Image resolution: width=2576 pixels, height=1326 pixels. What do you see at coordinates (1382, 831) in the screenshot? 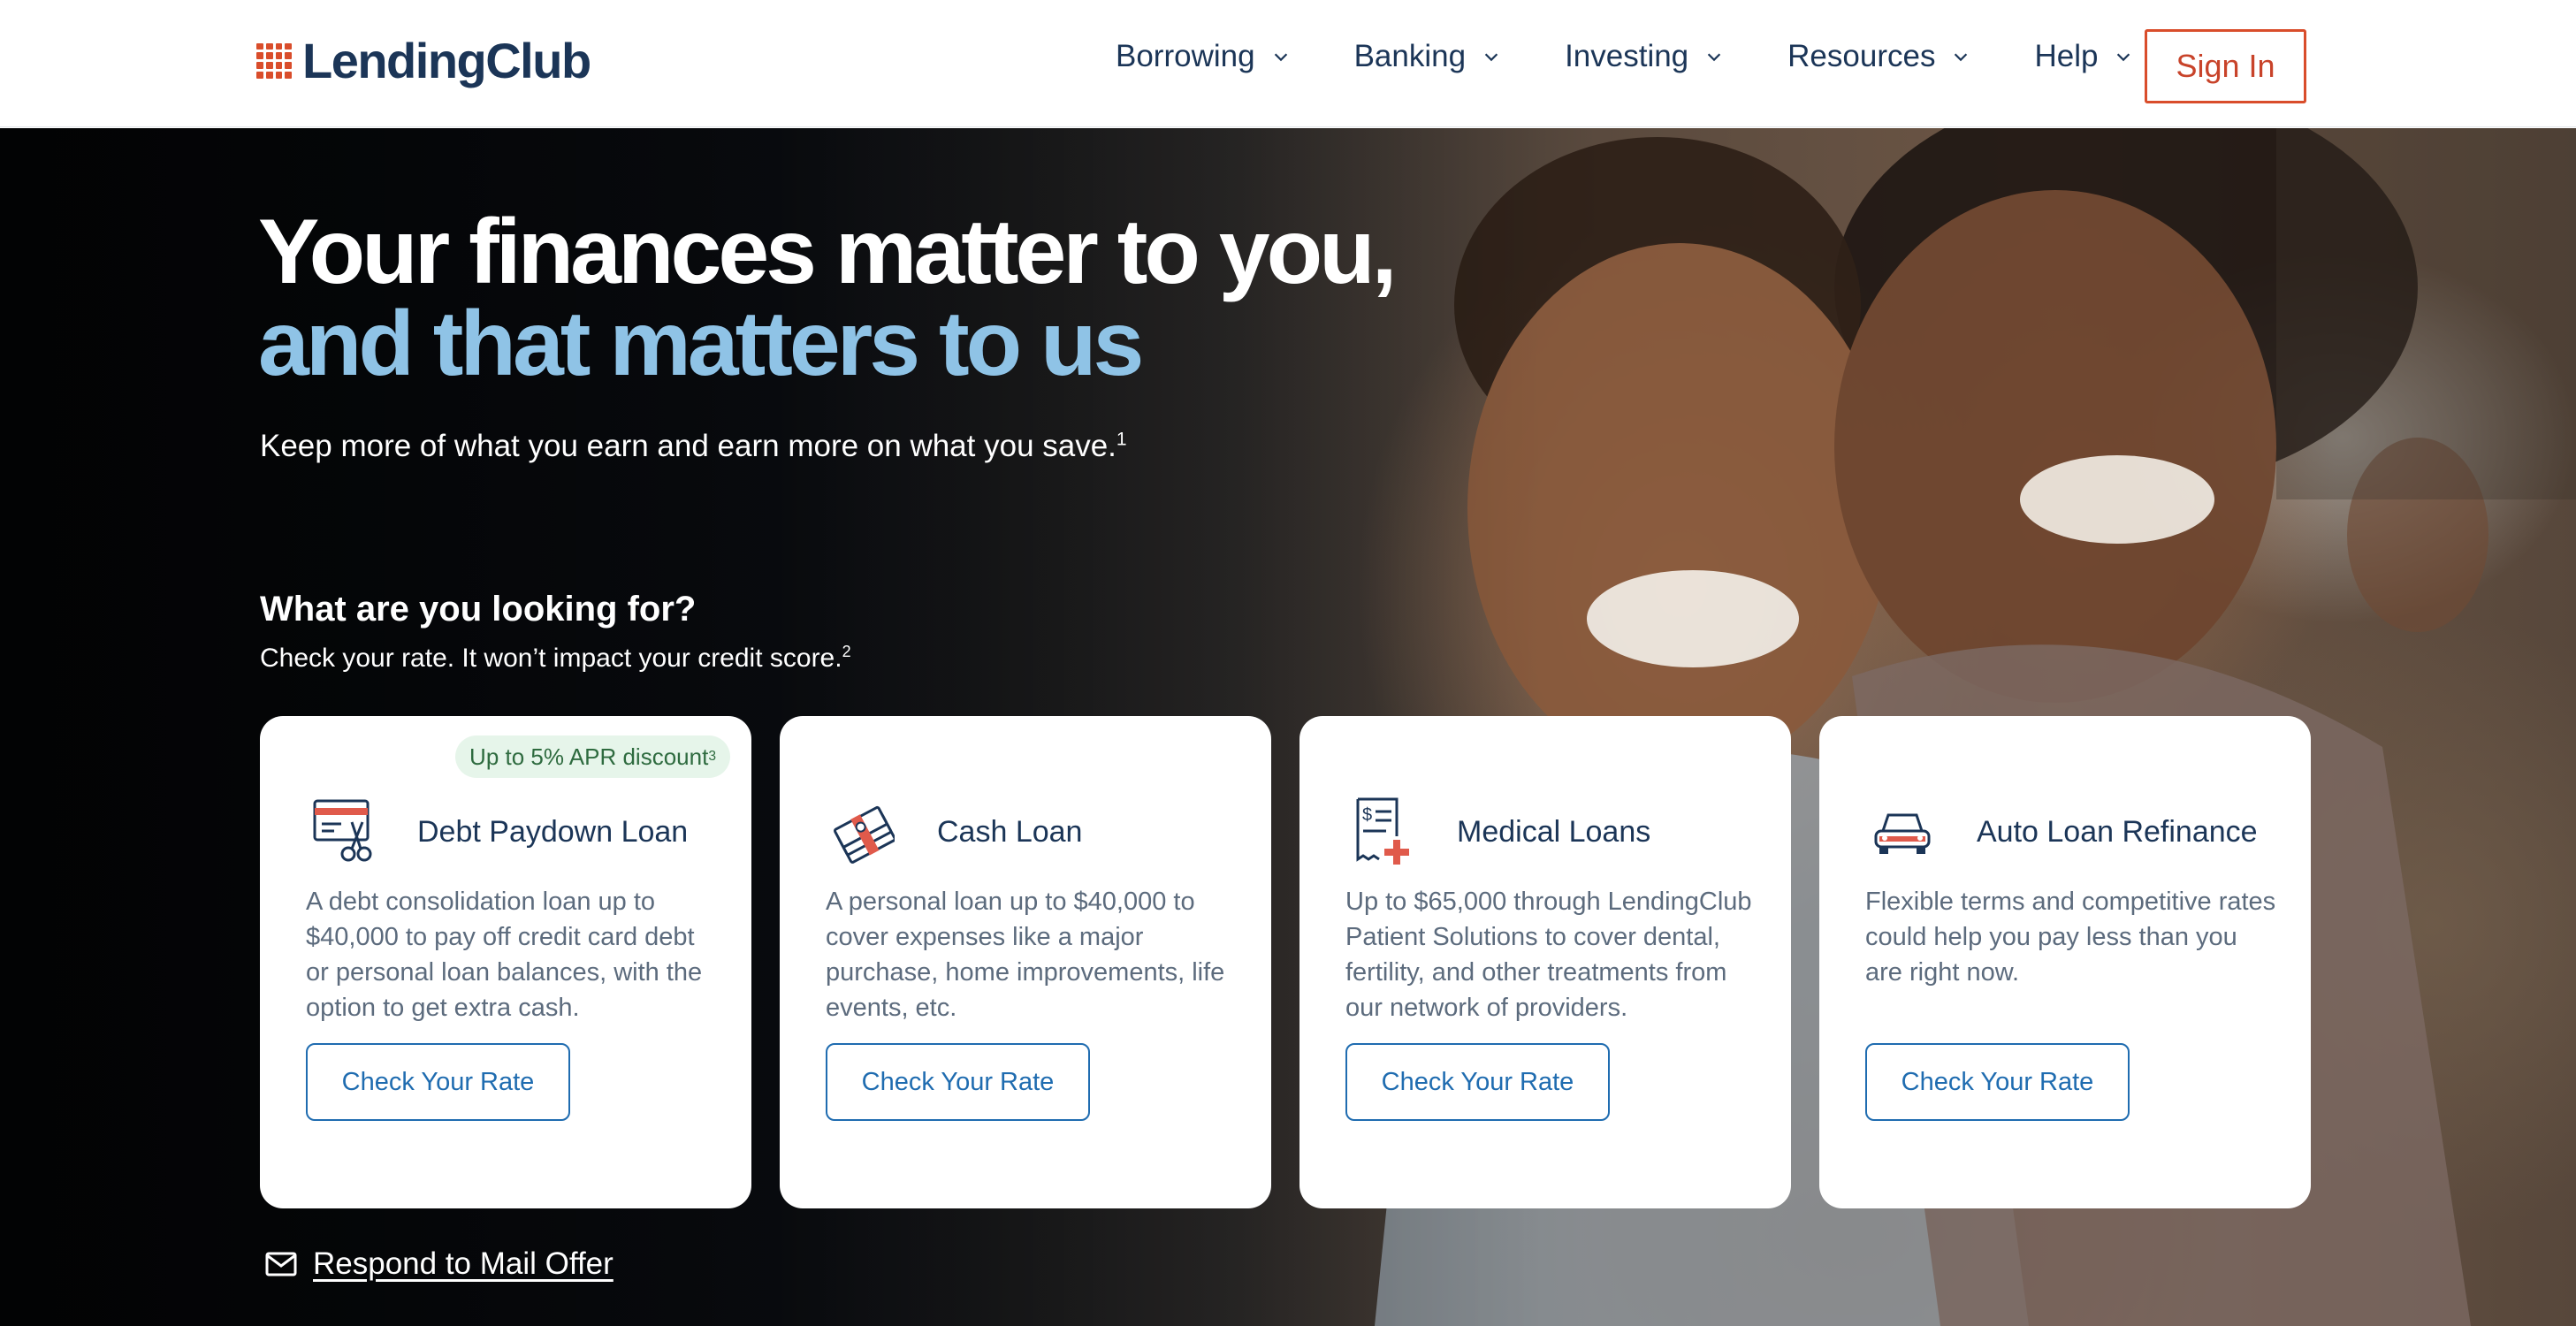
I see `medical-bill-icon: $` at bounding box center [1382, 831].